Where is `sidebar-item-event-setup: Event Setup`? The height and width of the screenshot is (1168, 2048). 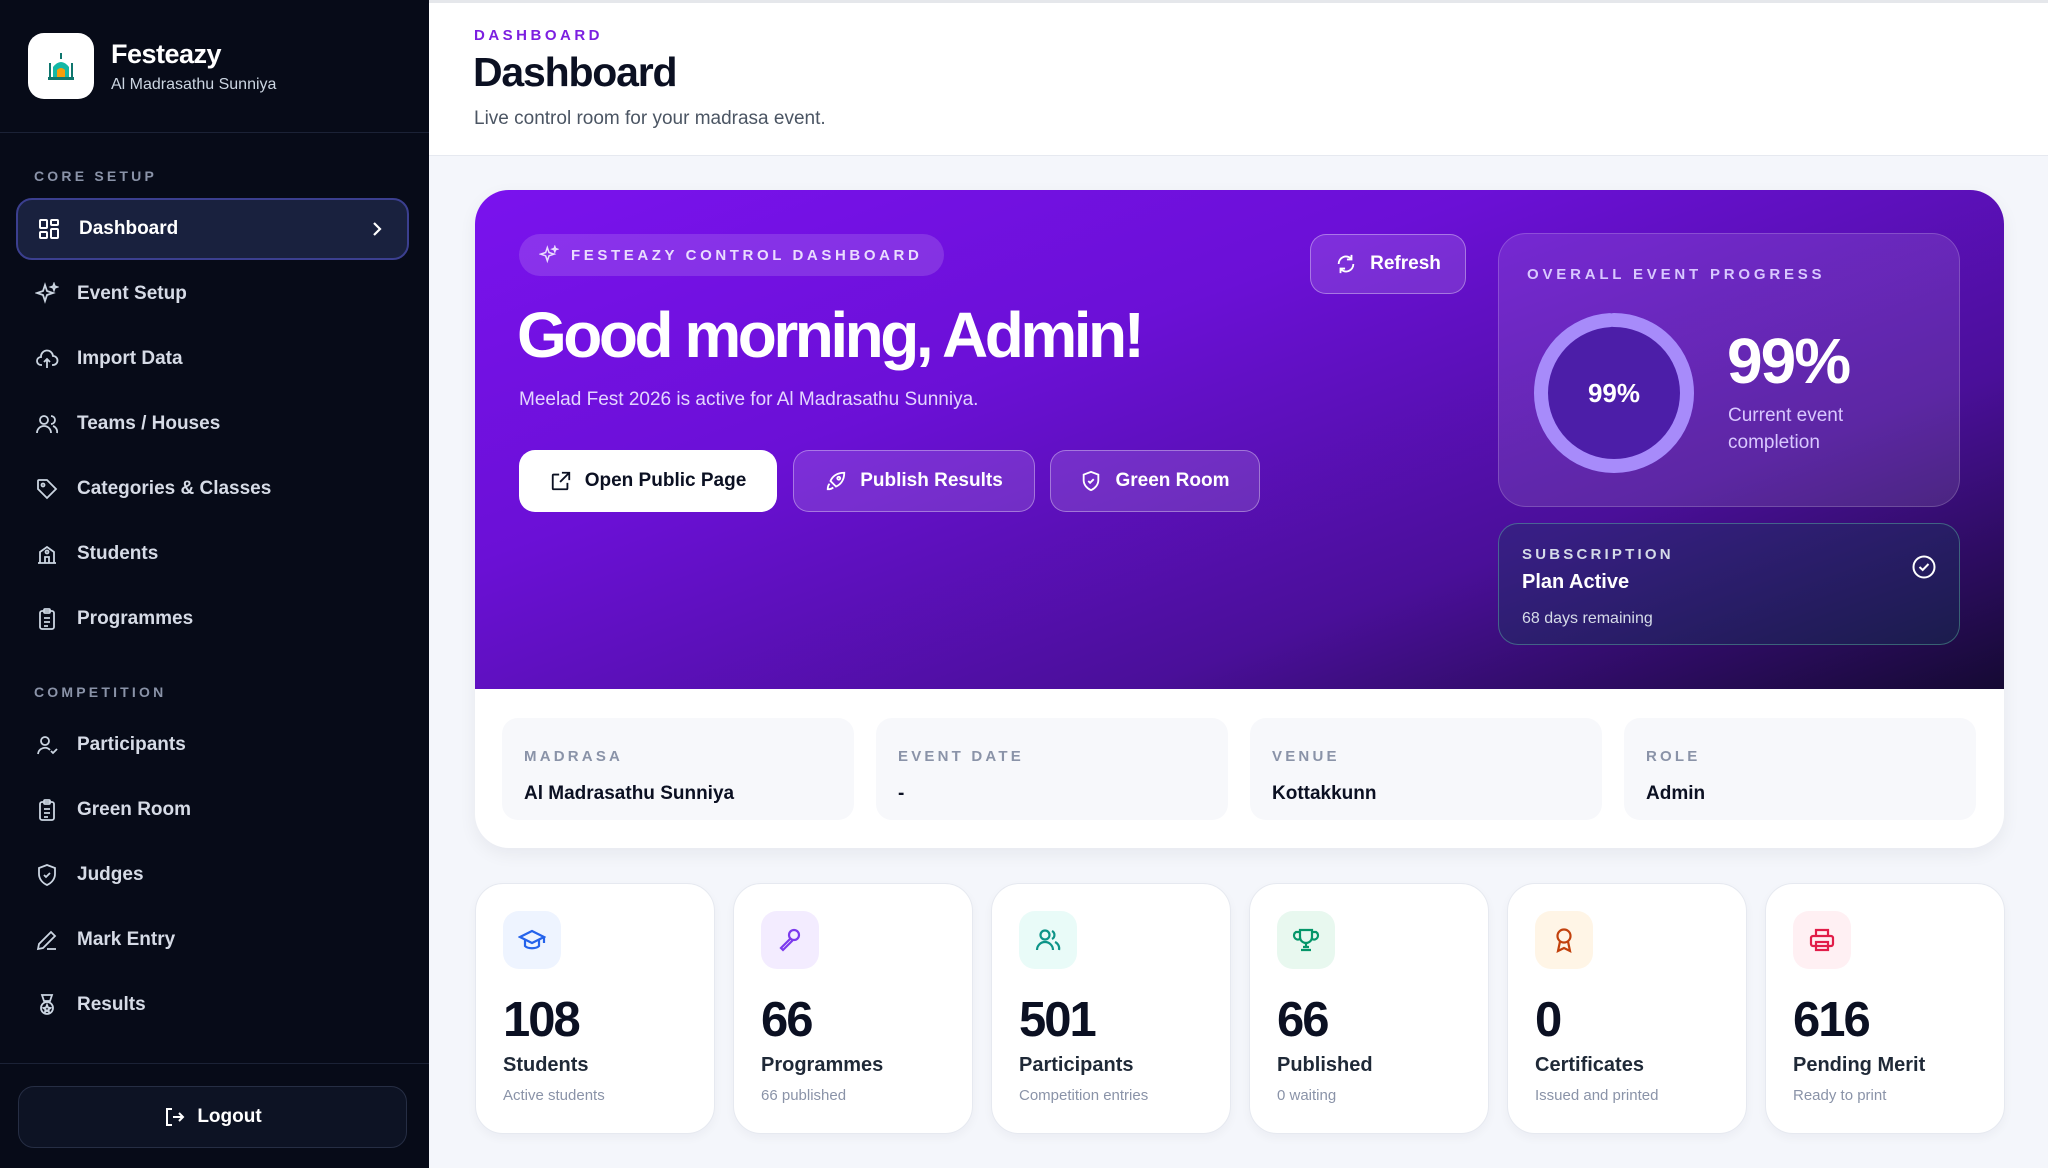 sidebar-item-event-setup: Event Setup is located at coordinates (212, 294).